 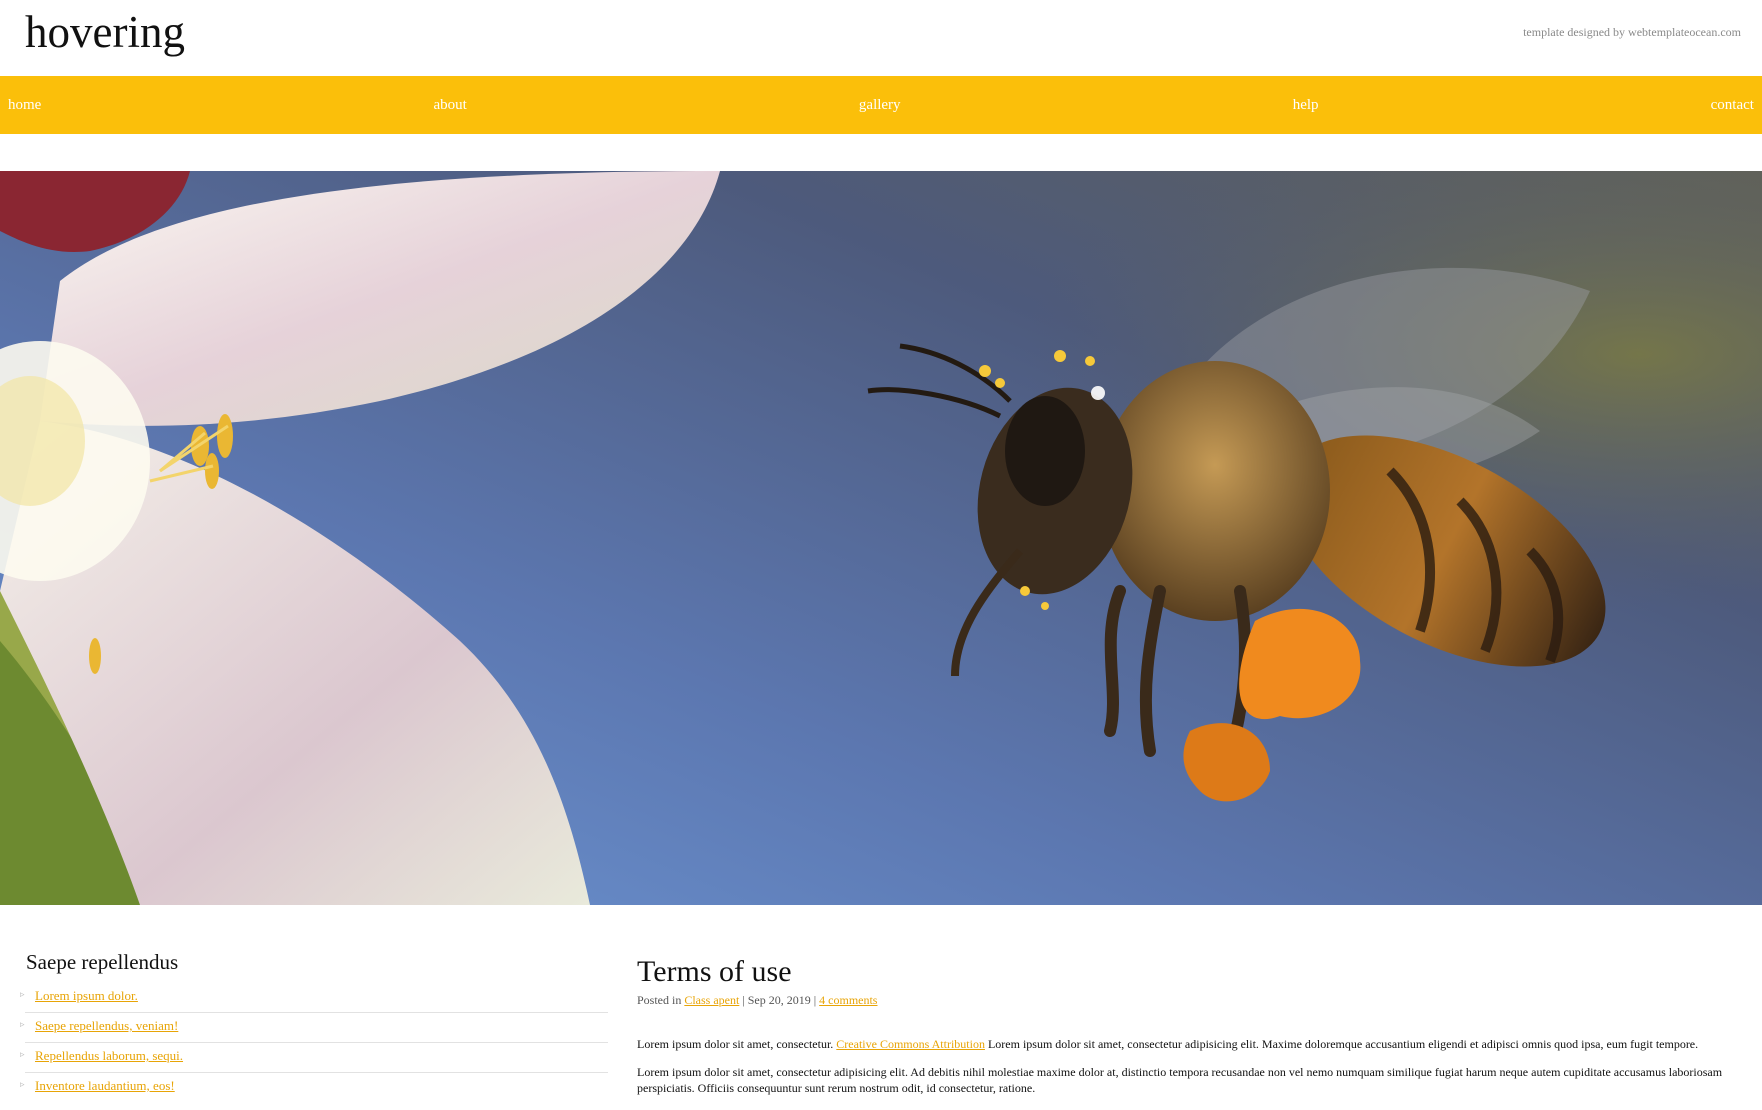 I want to click on list-item: ▹ Saepe repellendus, veniam!, so click(x=314, y=1028).